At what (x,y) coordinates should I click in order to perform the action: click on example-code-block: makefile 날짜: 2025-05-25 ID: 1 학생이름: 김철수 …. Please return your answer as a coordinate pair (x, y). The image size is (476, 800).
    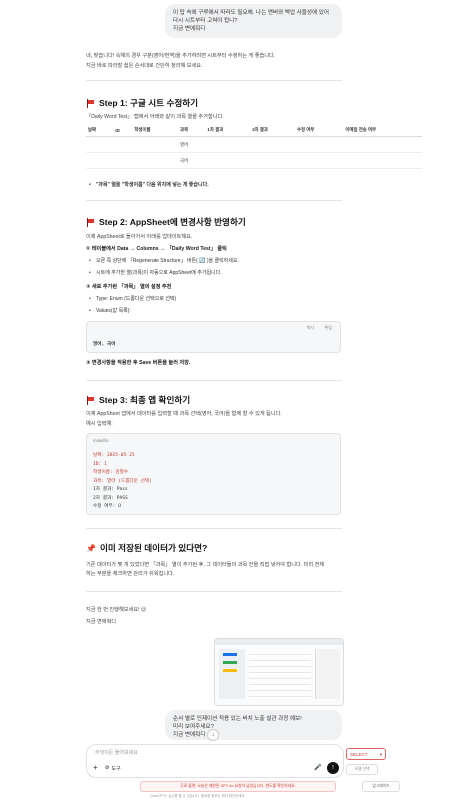
    Looking at the image, I should click on (213, 474).